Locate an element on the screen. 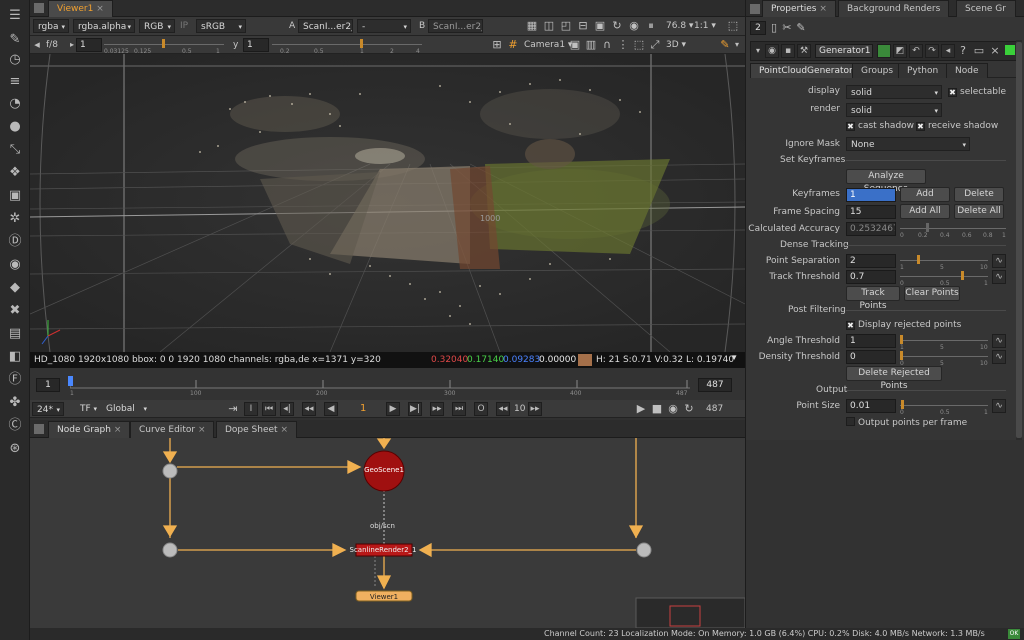 The image size is (1024, 640). delete-button: Delete is located at coordinates (979, 194).